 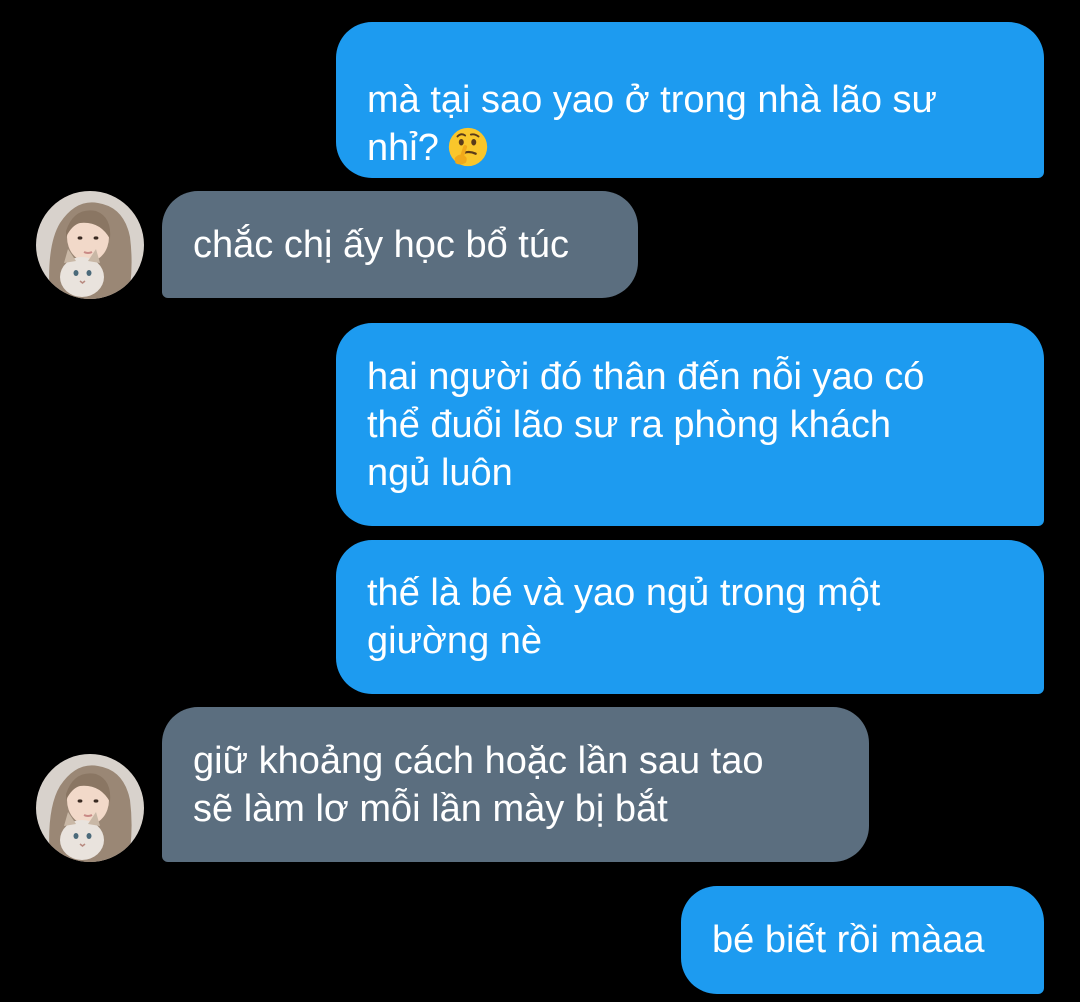 I want to click on message-bubble-received: chắc chị ấy học bổ túc, so click(x=400, y=244).